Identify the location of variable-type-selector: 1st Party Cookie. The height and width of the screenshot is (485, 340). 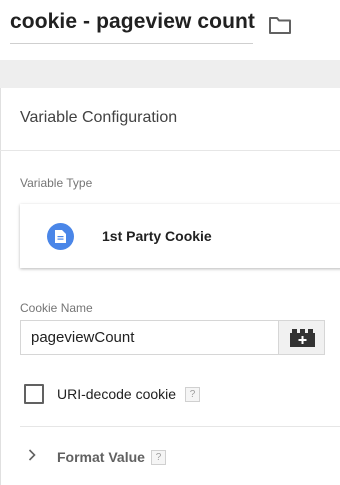
(180, 236).